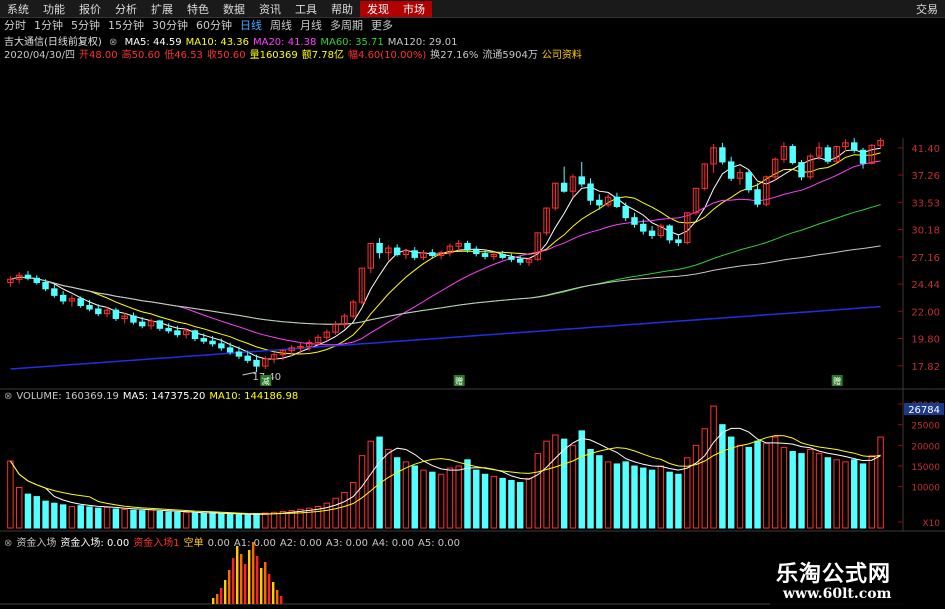 This screenshot has height=609, width=945. What do you see at coordinates (254, 396) in the screenshot?
I see `vol-label-2: MA10: 144186.98` at bounding box center [254, 396].